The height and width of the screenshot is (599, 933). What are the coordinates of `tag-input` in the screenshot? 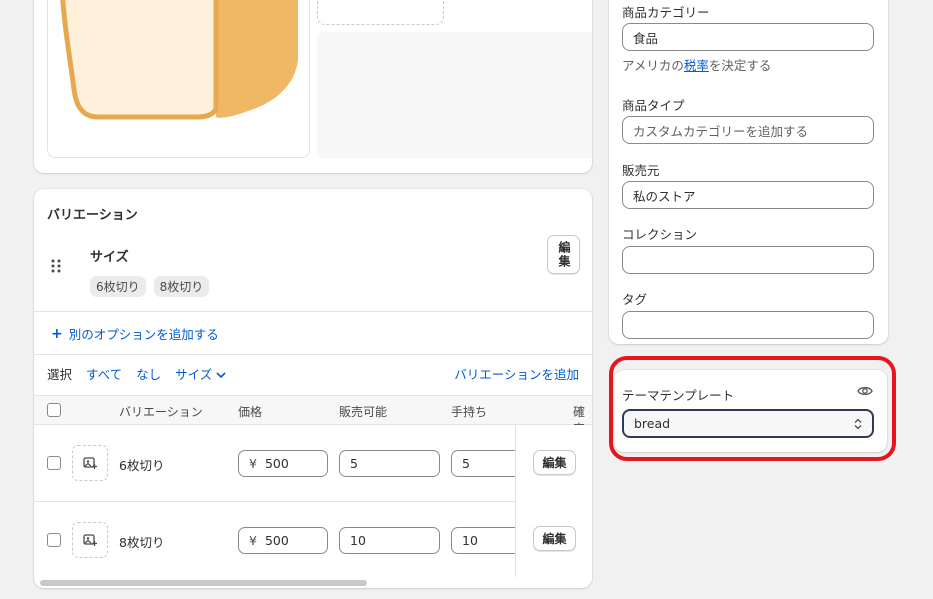 It's located at (748, 325).